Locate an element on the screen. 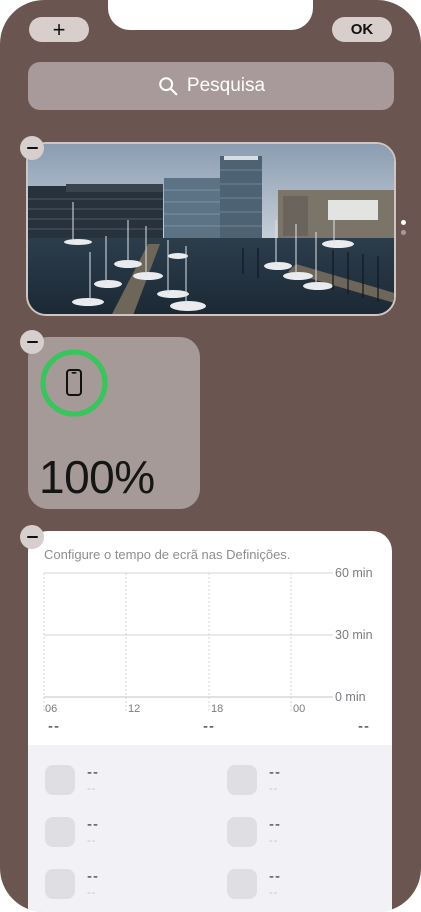  y-tick-30: 30 min is located at coordinates (354, 635).